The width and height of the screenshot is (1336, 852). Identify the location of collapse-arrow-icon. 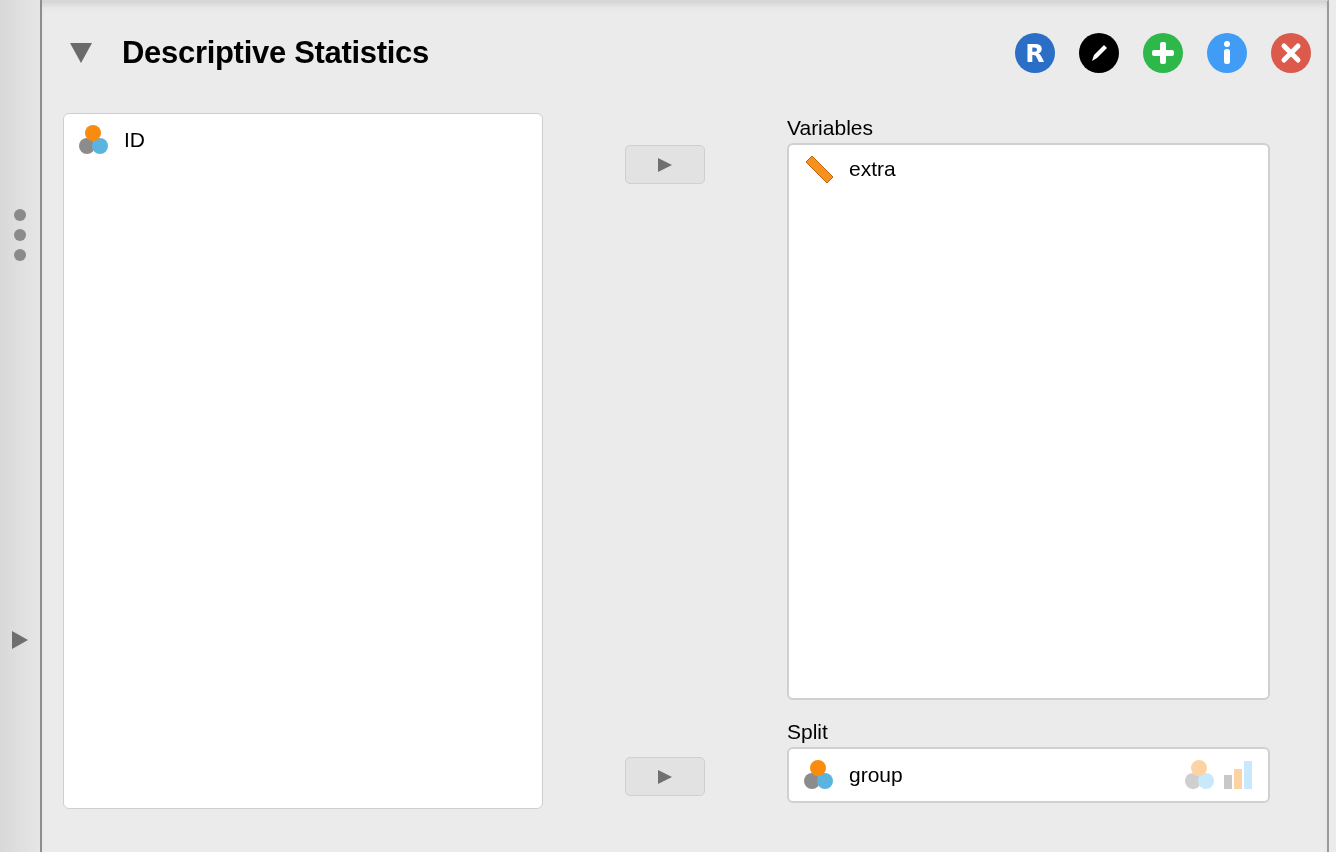
(81, 53).